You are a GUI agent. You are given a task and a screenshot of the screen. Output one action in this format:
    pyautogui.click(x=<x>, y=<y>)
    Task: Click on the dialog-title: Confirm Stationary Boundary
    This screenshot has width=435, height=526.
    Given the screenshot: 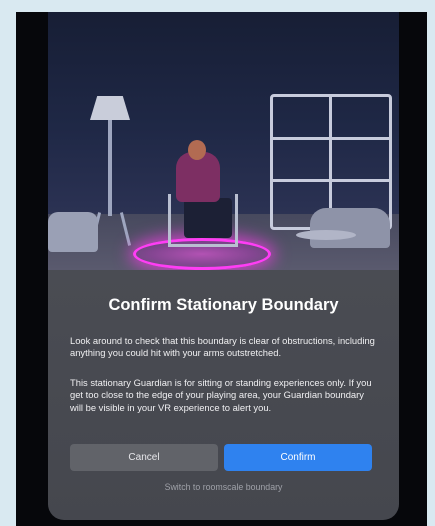 What is the action you would take?
    pyautogui.click(x=223, y=305)
    